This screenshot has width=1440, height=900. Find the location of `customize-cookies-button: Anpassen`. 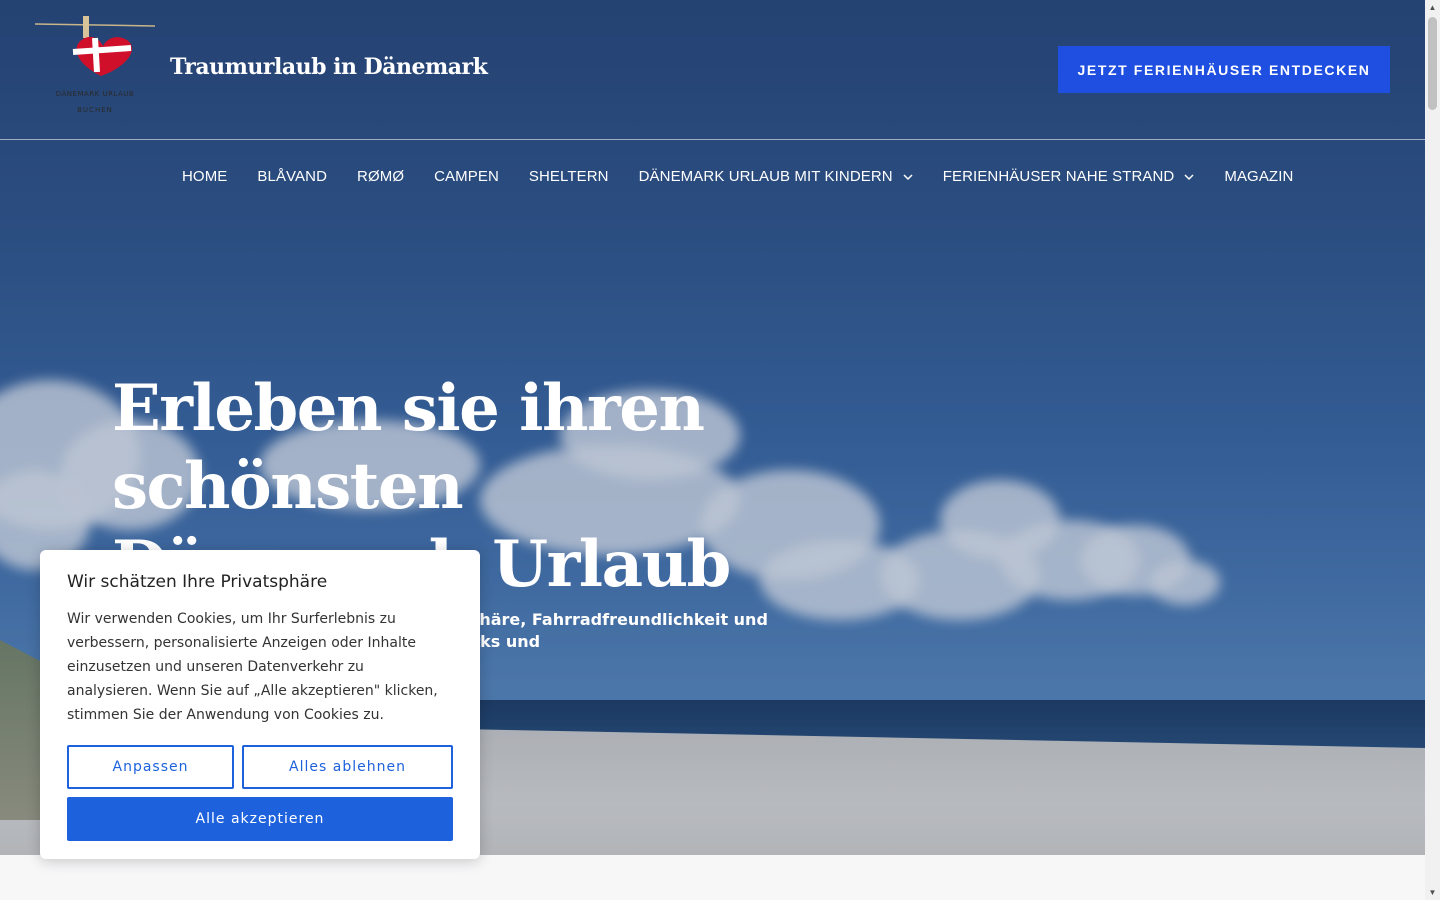

customize-cookies-button: Anpassen is located at coordinates (150, 767).